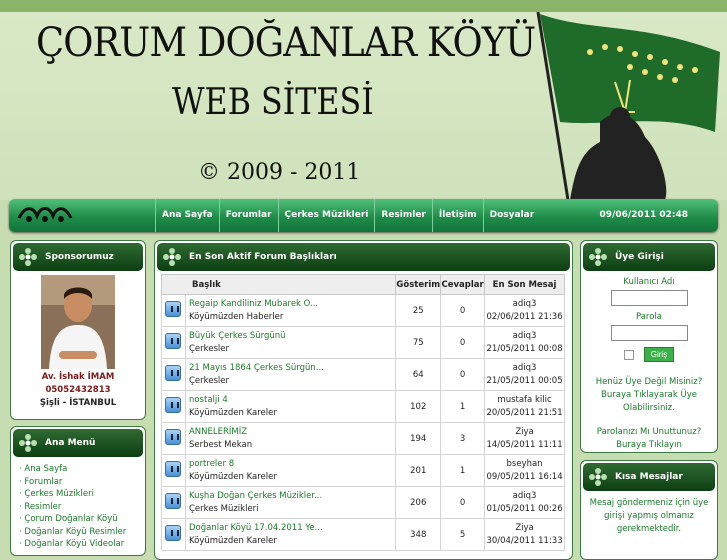 The image size is (727, 560). I want to click on topic-replies: 3, so click(463, 438).